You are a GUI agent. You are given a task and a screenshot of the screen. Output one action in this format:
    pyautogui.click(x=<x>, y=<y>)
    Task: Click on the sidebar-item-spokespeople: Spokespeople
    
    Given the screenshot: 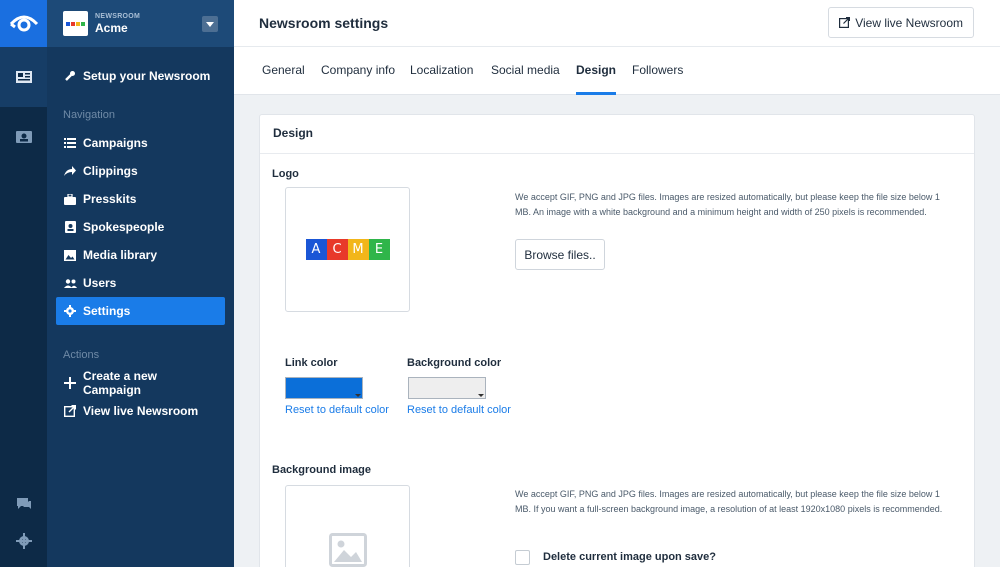 What is the action you would take?
    pyautogui.click(x=140, y=227)
    